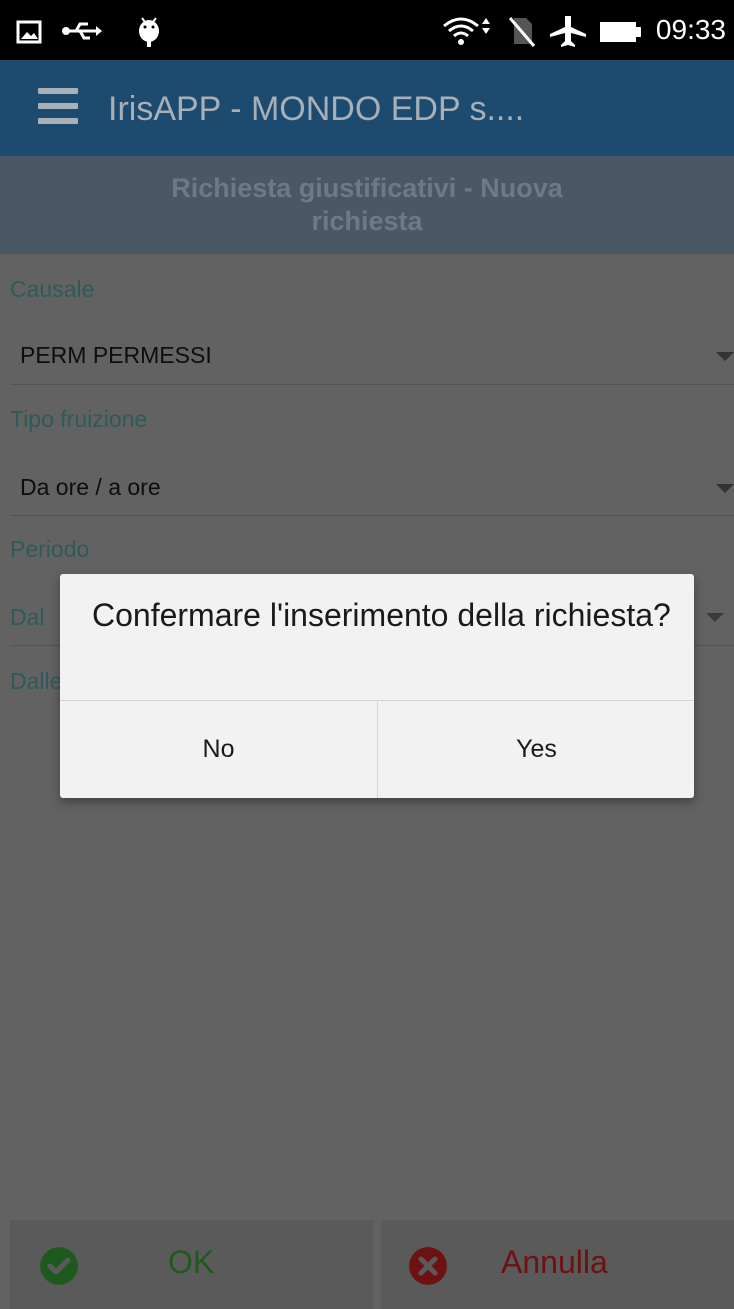  I want to click on dalle-label: Dalle, so click(36, 681).